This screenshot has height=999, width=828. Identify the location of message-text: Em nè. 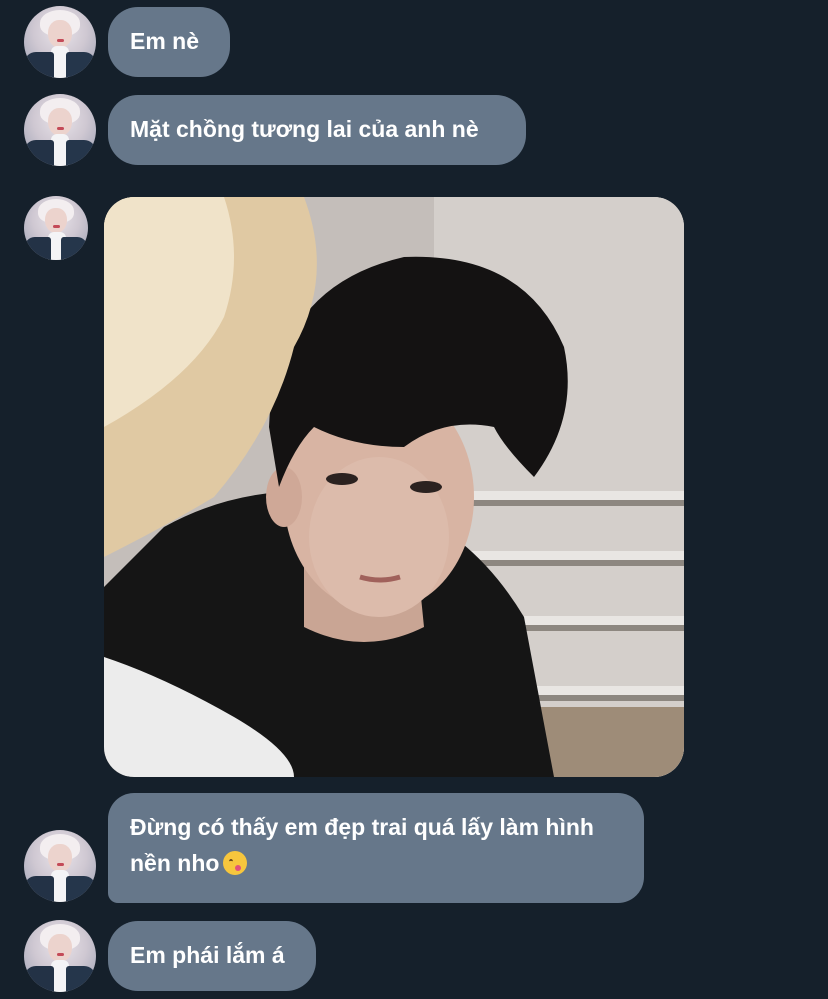
(165, 41).